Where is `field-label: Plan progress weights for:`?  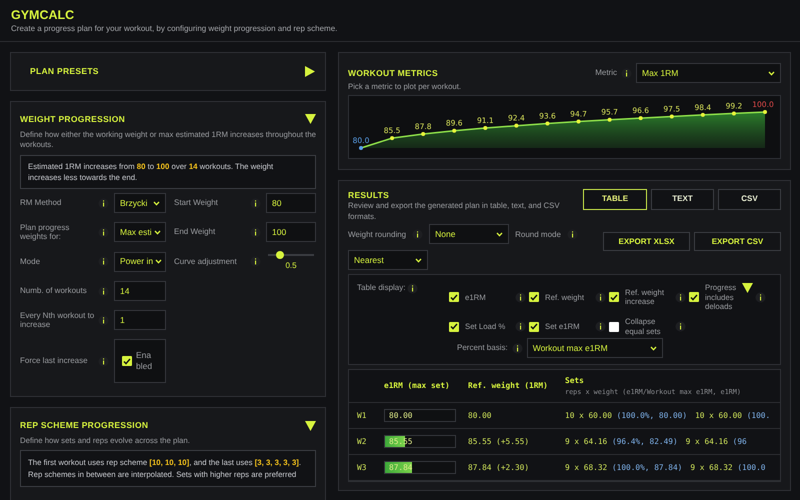 field-label: Plan progress weights for: is located at coordinates (45, 232).